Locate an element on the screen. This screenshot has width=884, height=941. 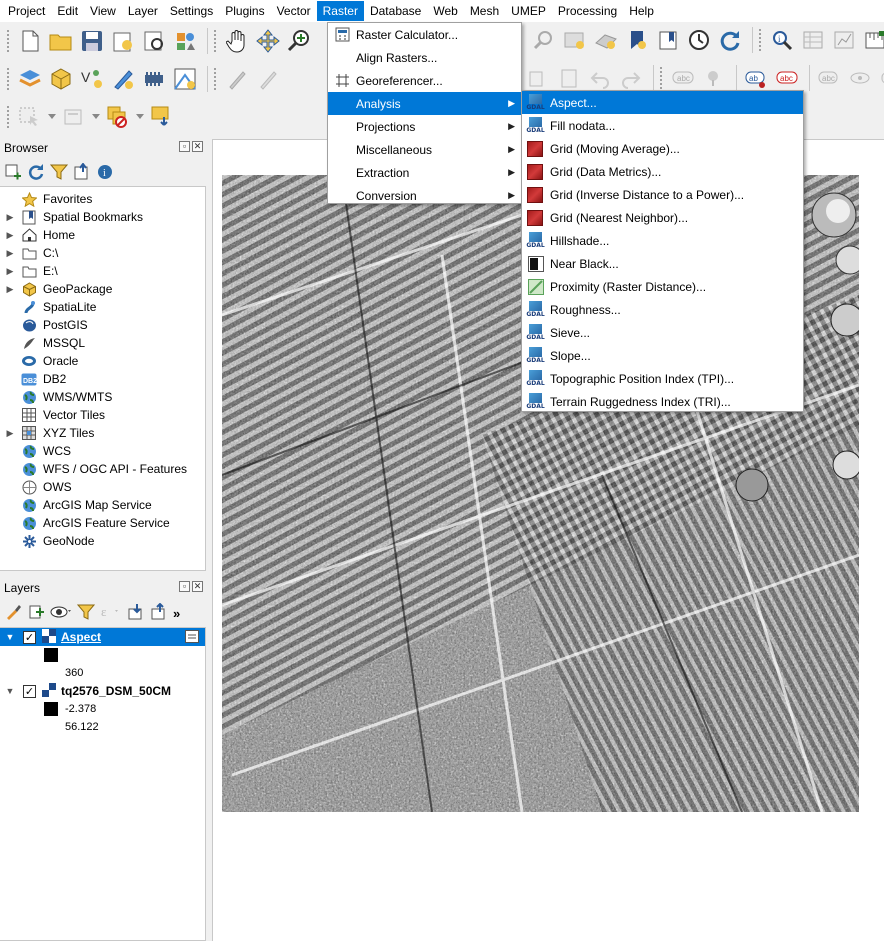
label-tool-icon: abc is located at coordinates (683, 78).